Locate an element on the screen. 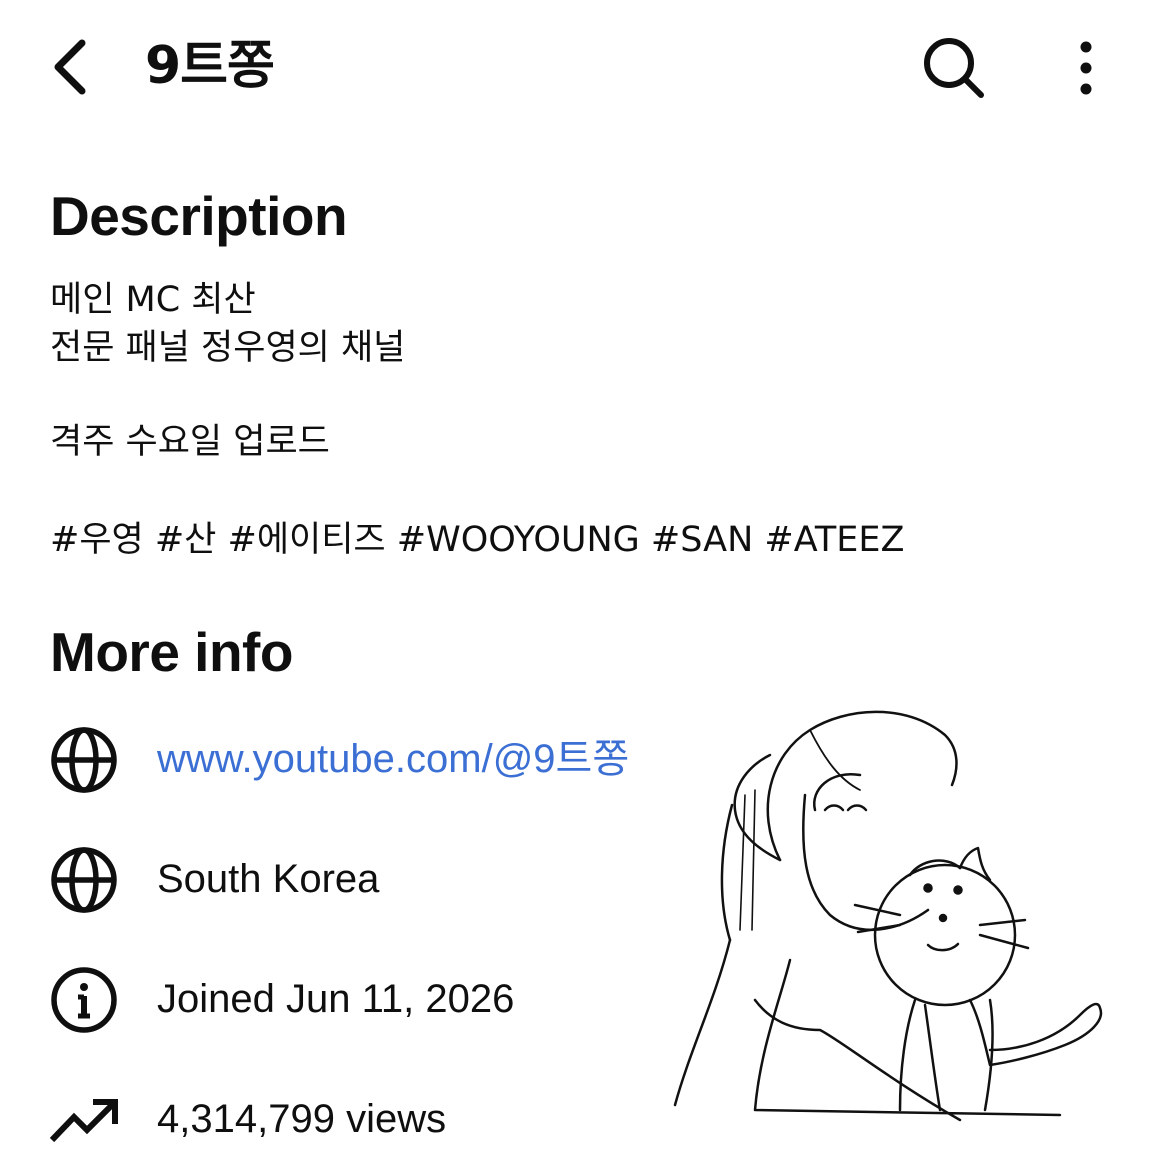 The image size is (1170, 1167). search-button is located at coordinates (954, 68).